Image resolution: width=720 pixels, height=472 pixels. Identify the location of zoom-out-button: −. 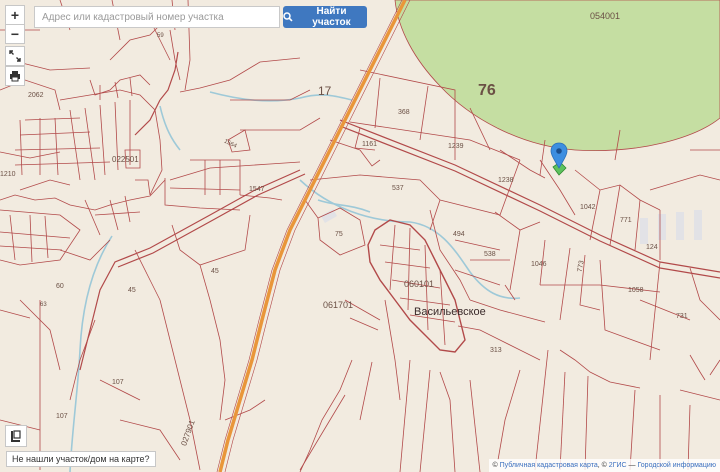
(15, 34).